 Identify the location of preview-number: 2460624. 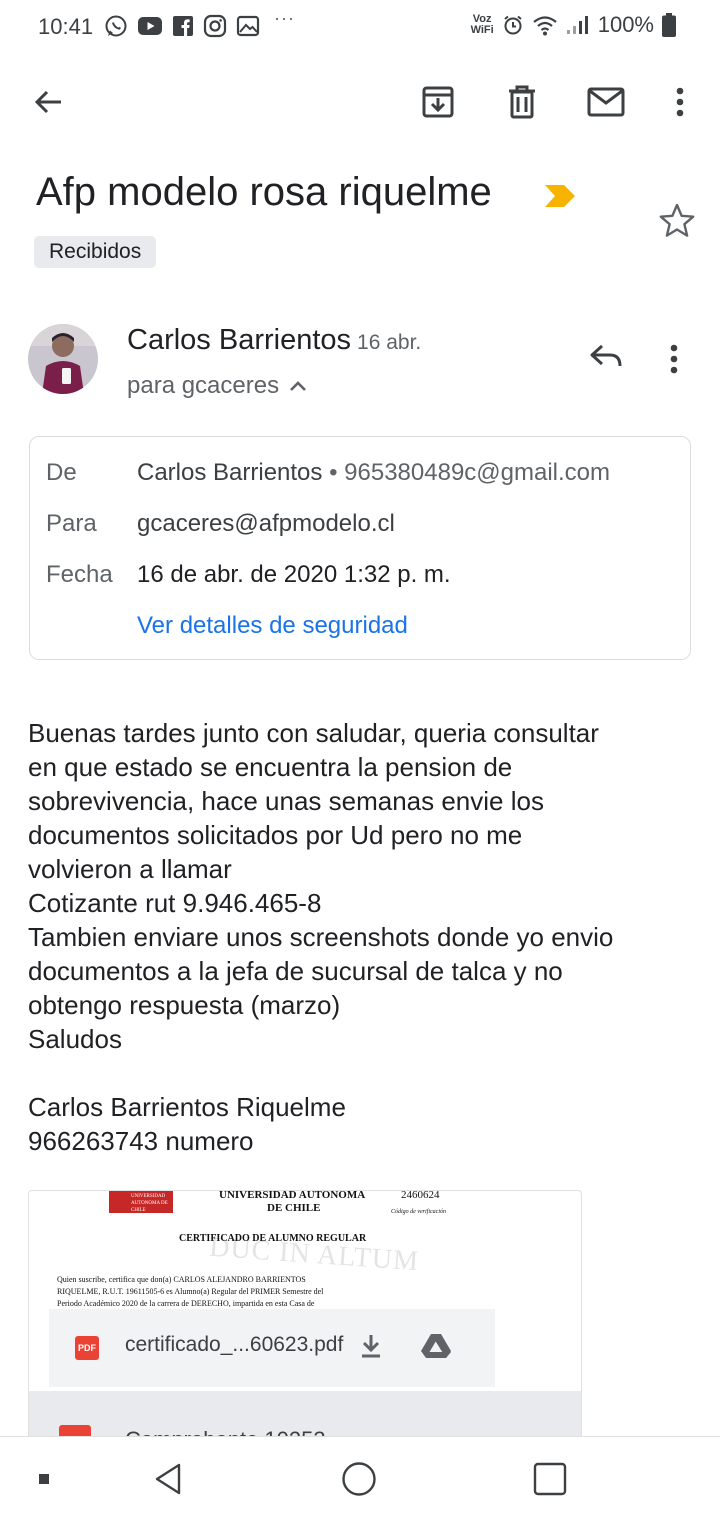
(420, 1196).